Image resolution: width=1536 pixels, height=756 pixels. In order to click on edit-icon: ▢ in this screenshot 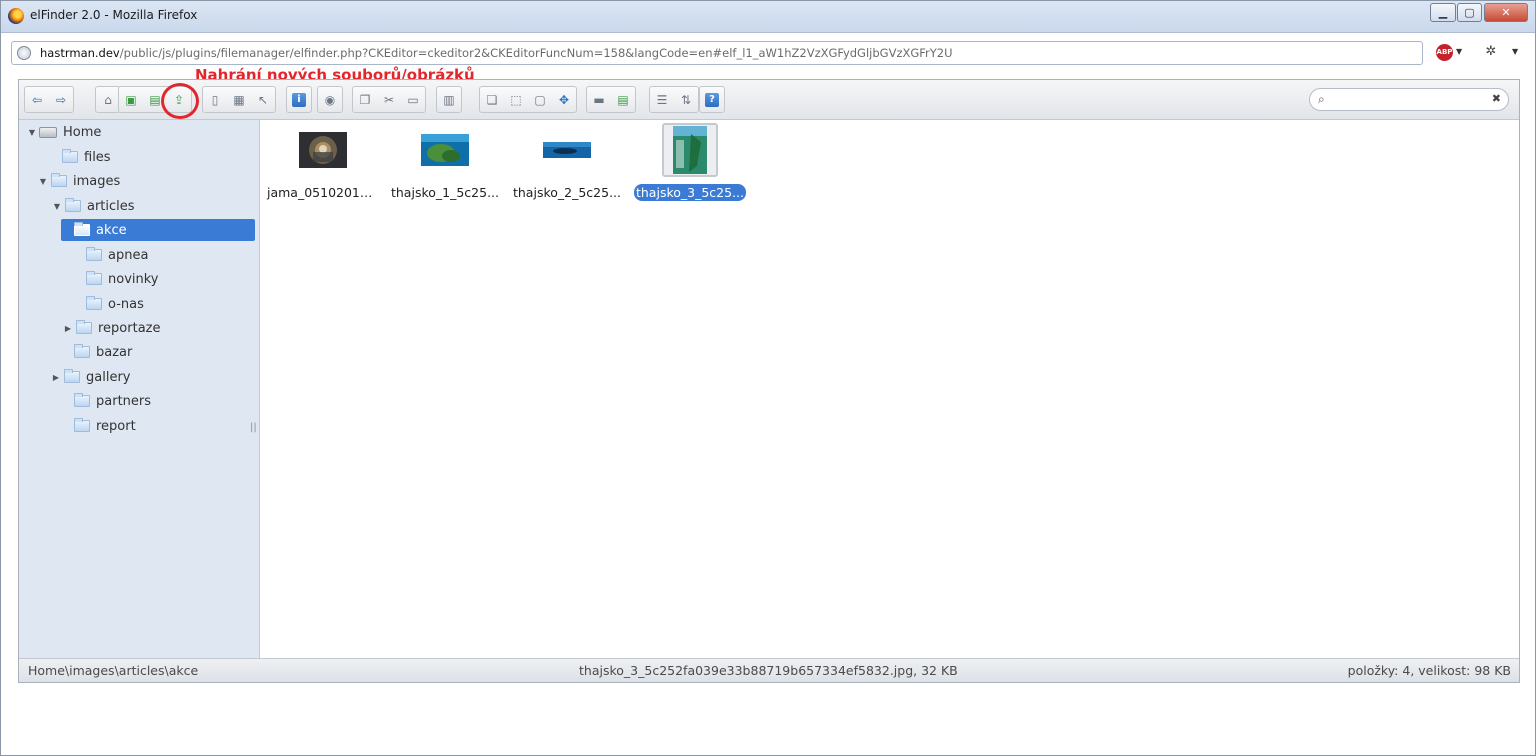, I will do `click(540, 99)`.